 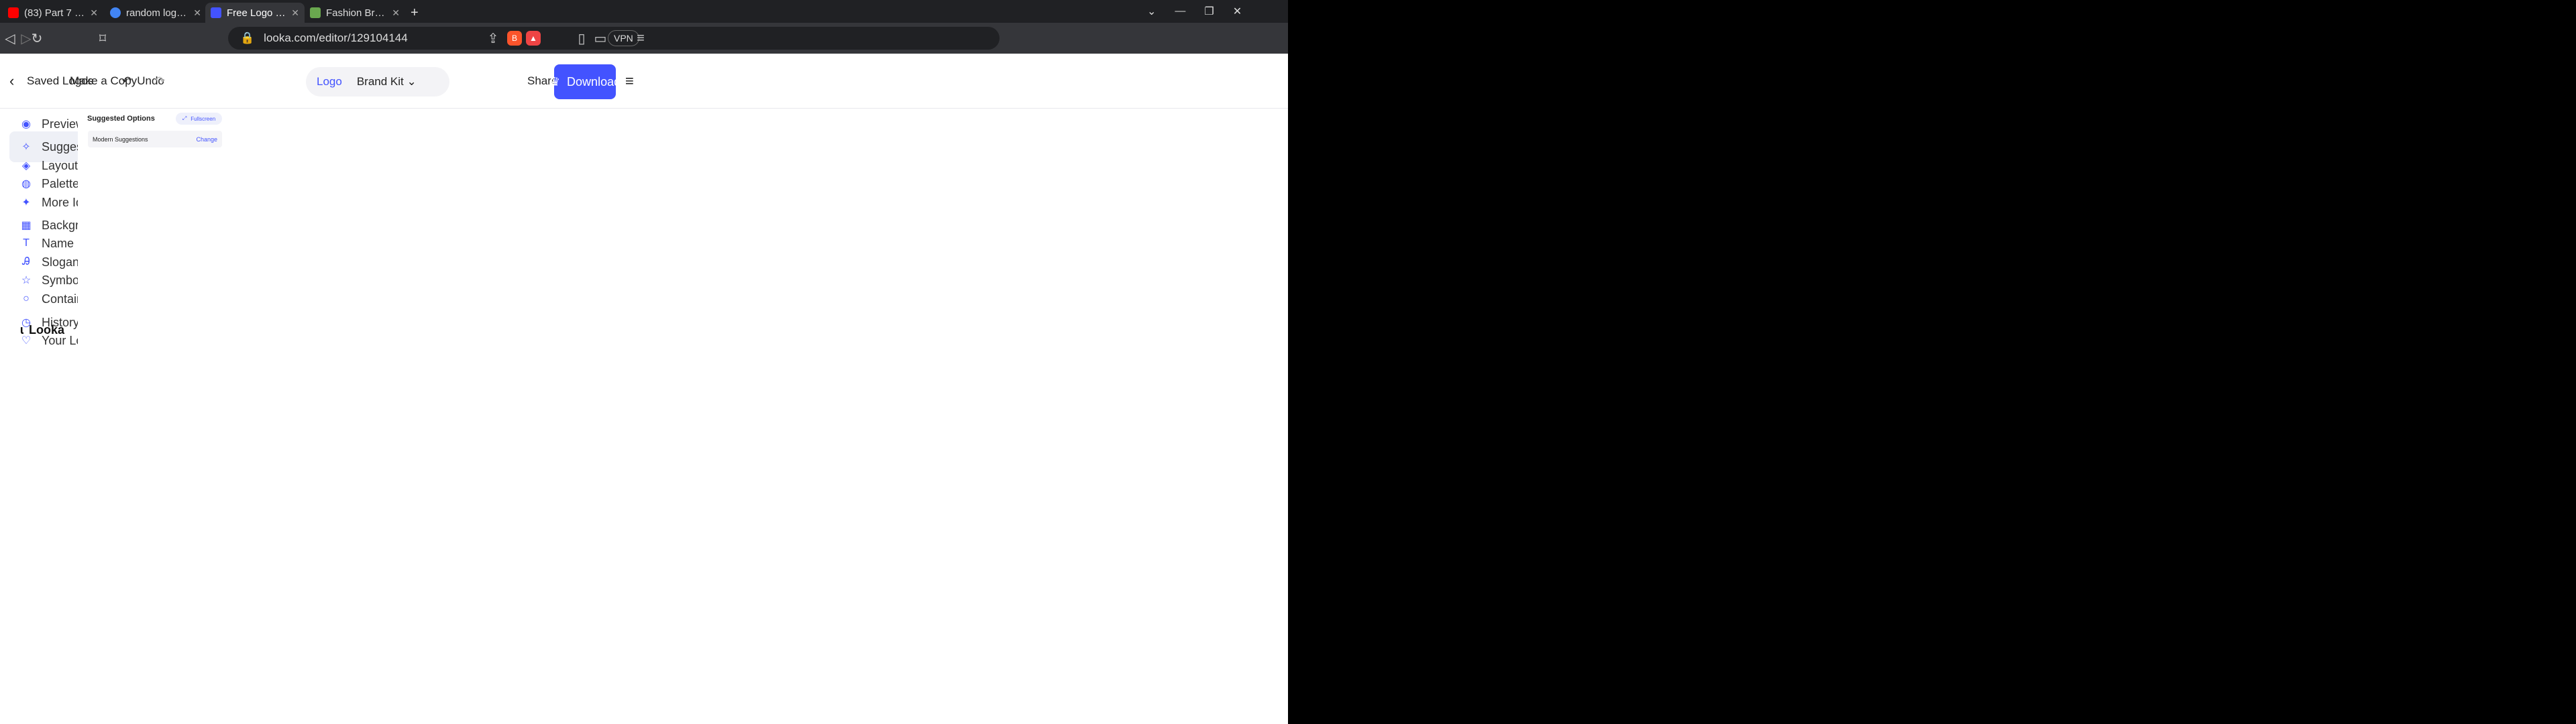 I want to click on share-page-icon: ⇪, so click(x=493, y=38).